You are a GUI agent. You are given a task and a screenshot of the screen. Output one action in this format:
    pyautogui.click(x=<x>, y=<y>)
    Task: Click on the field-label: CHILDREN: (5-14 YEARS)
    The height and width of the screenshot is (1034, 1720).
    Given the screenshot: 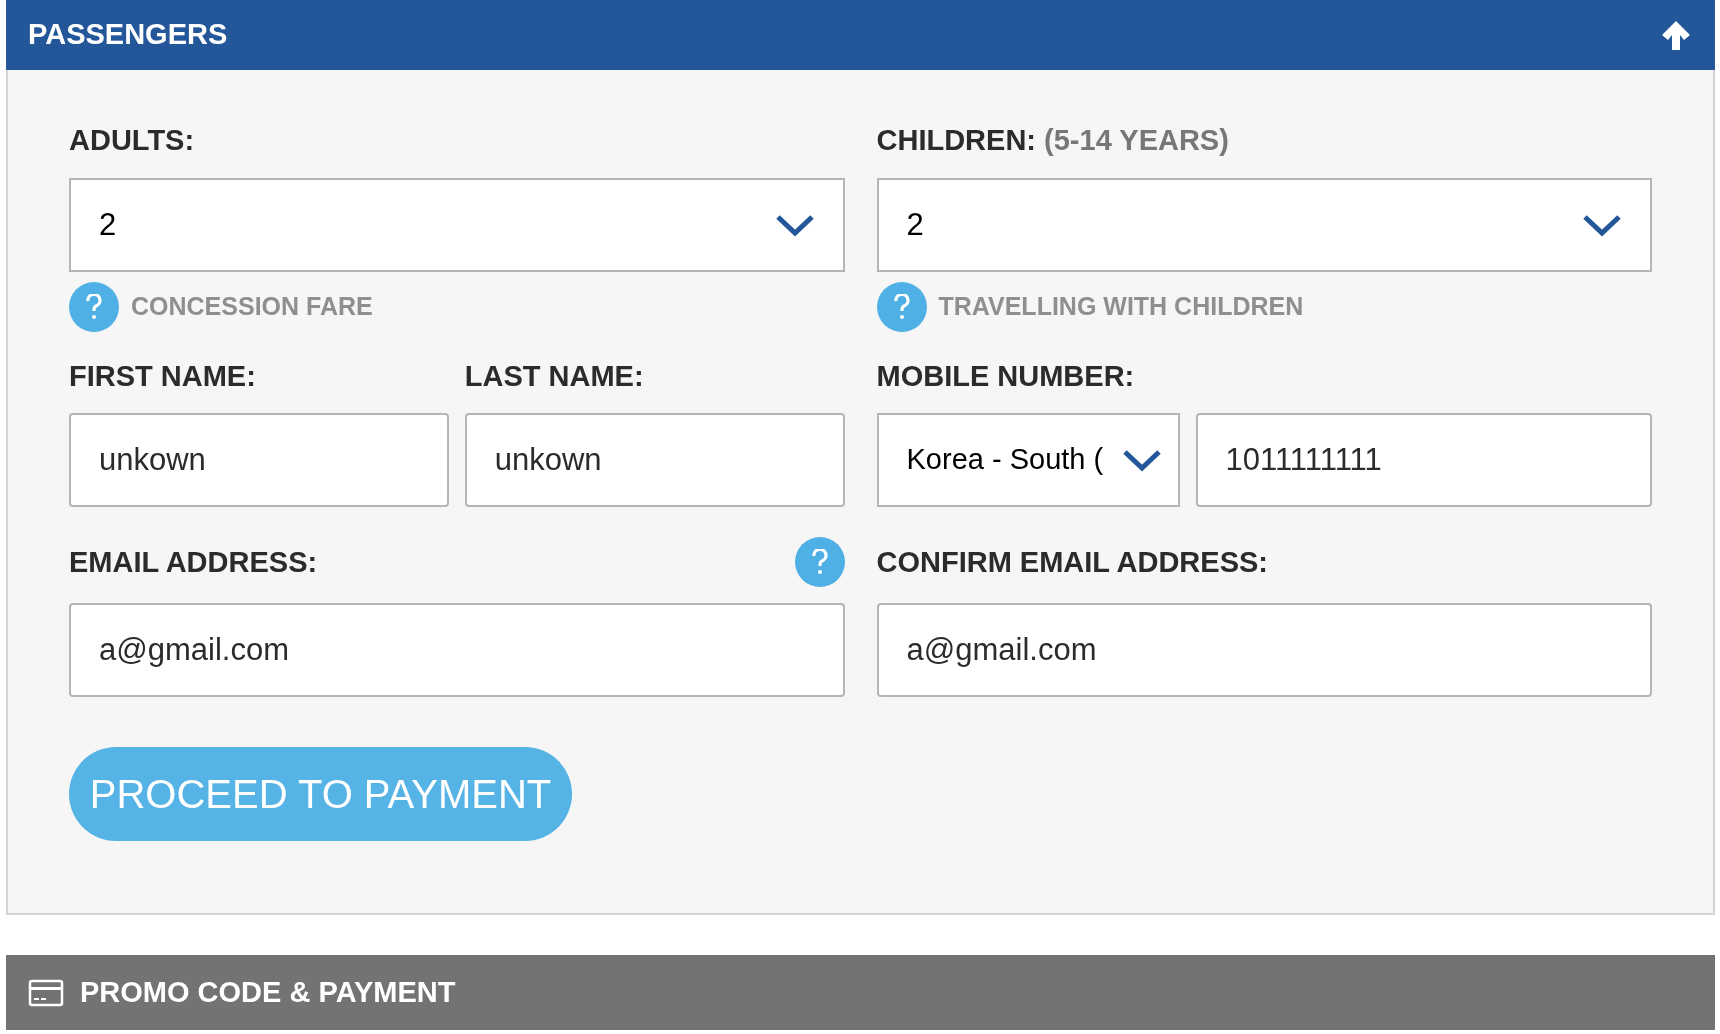 What is the action you would take?
    pyautogui.click(x=1053, y=140)
    